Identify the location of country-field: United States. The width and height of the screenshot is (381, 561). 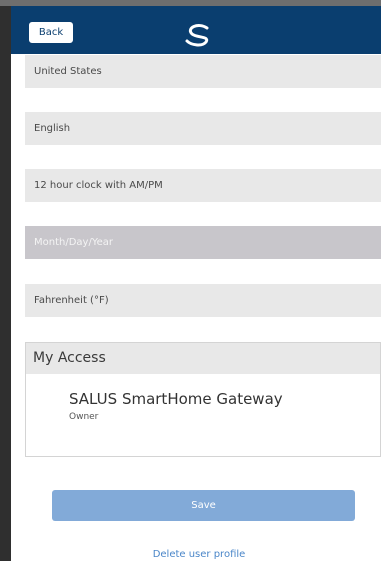
(203, 71).